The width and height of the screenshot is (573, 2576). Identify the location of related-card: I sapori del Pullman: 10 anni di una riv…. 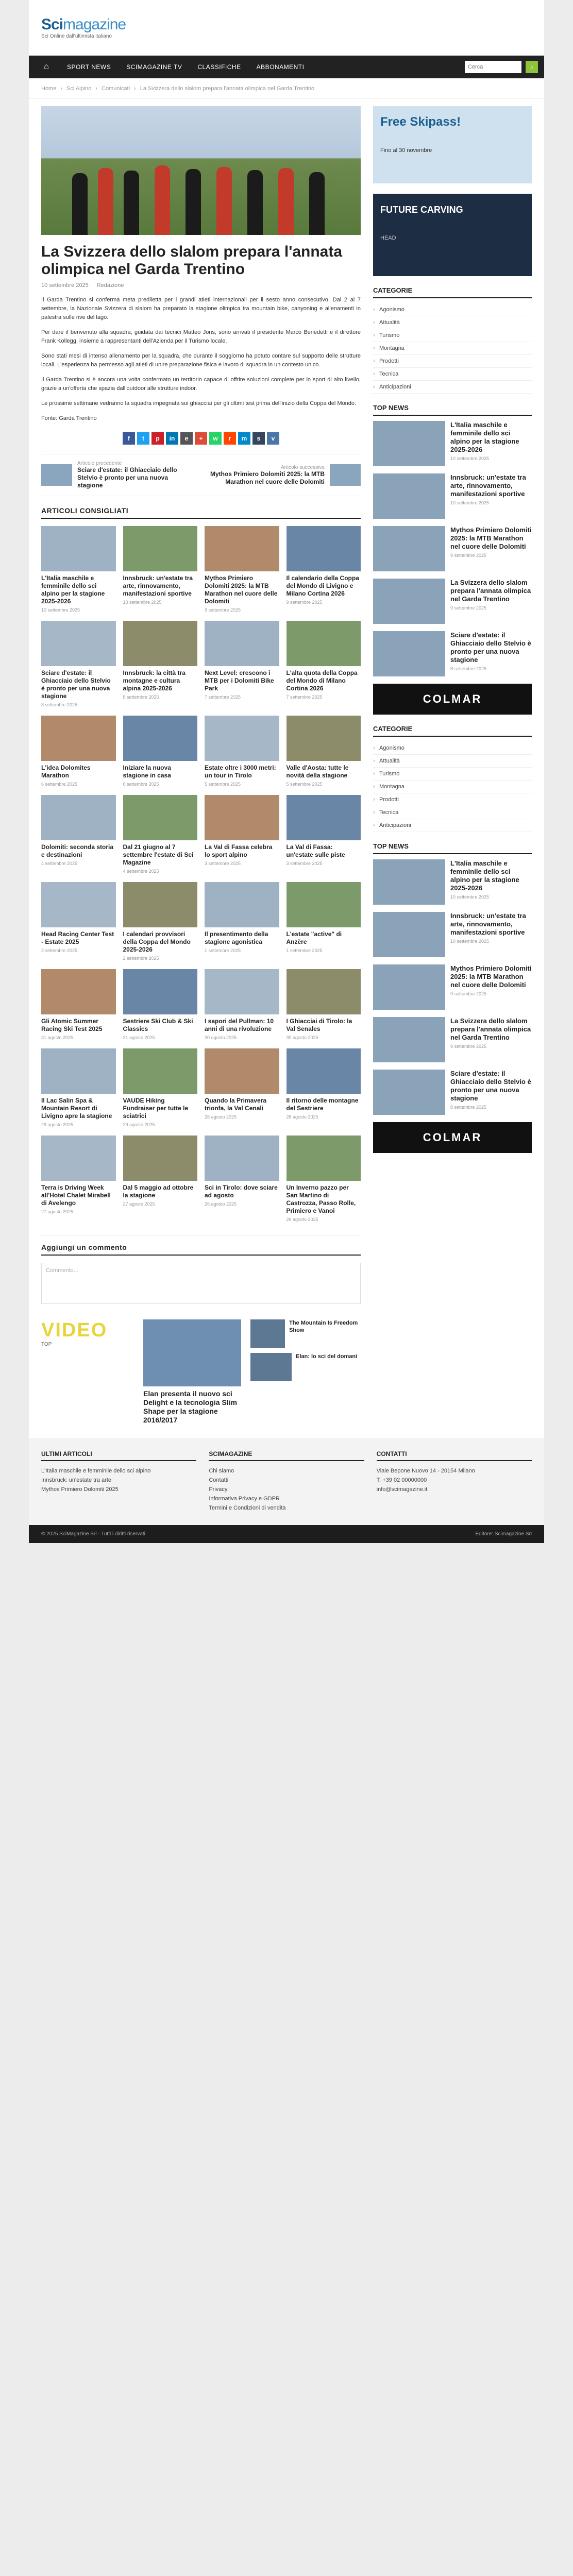
(242, 1004).